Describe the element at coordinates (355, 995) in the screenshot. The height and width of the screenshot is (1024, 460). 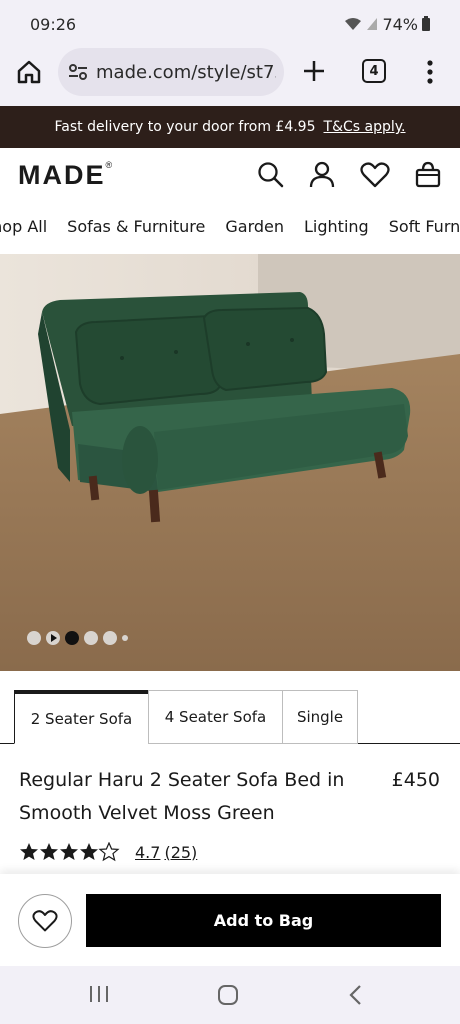
I see `back-nav-icon` at that location.